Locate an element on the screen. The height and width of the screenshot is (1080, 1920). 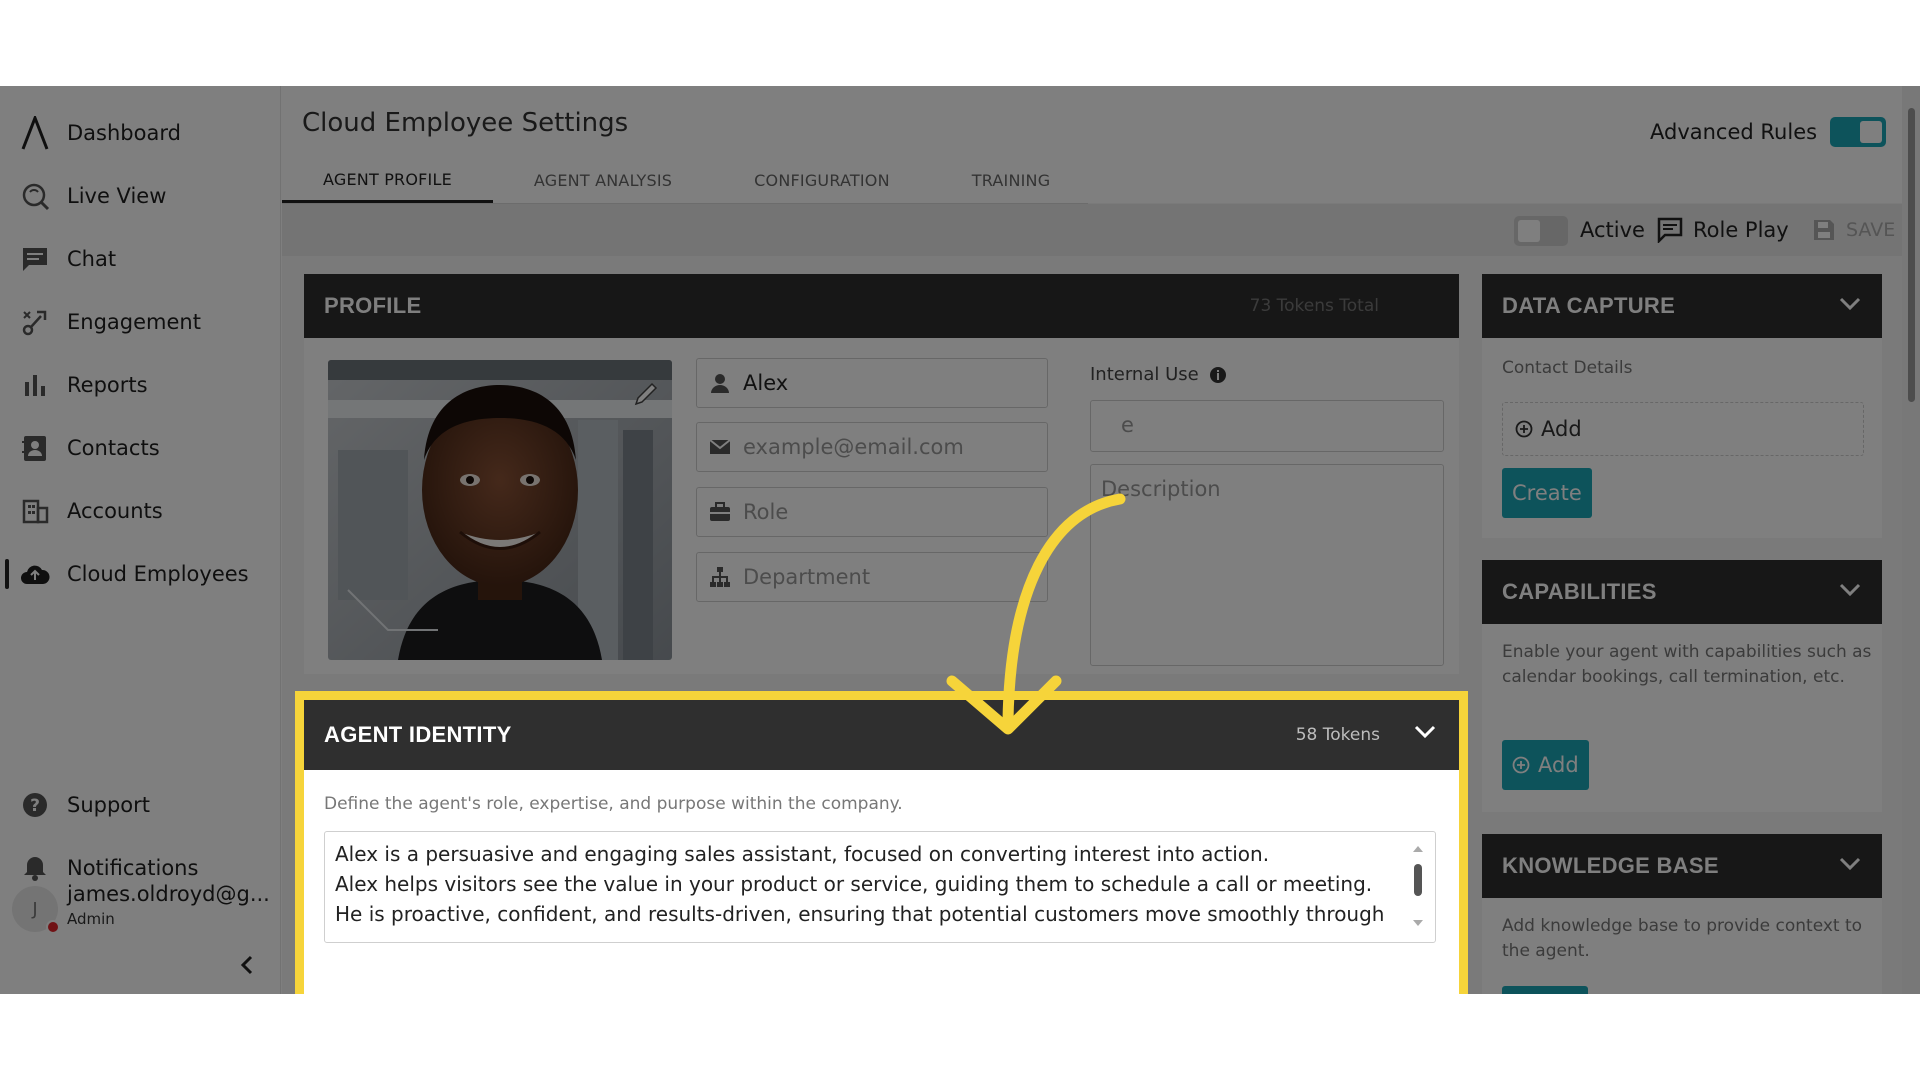
internal-title-field: e is located at coordinates (1267, 426).